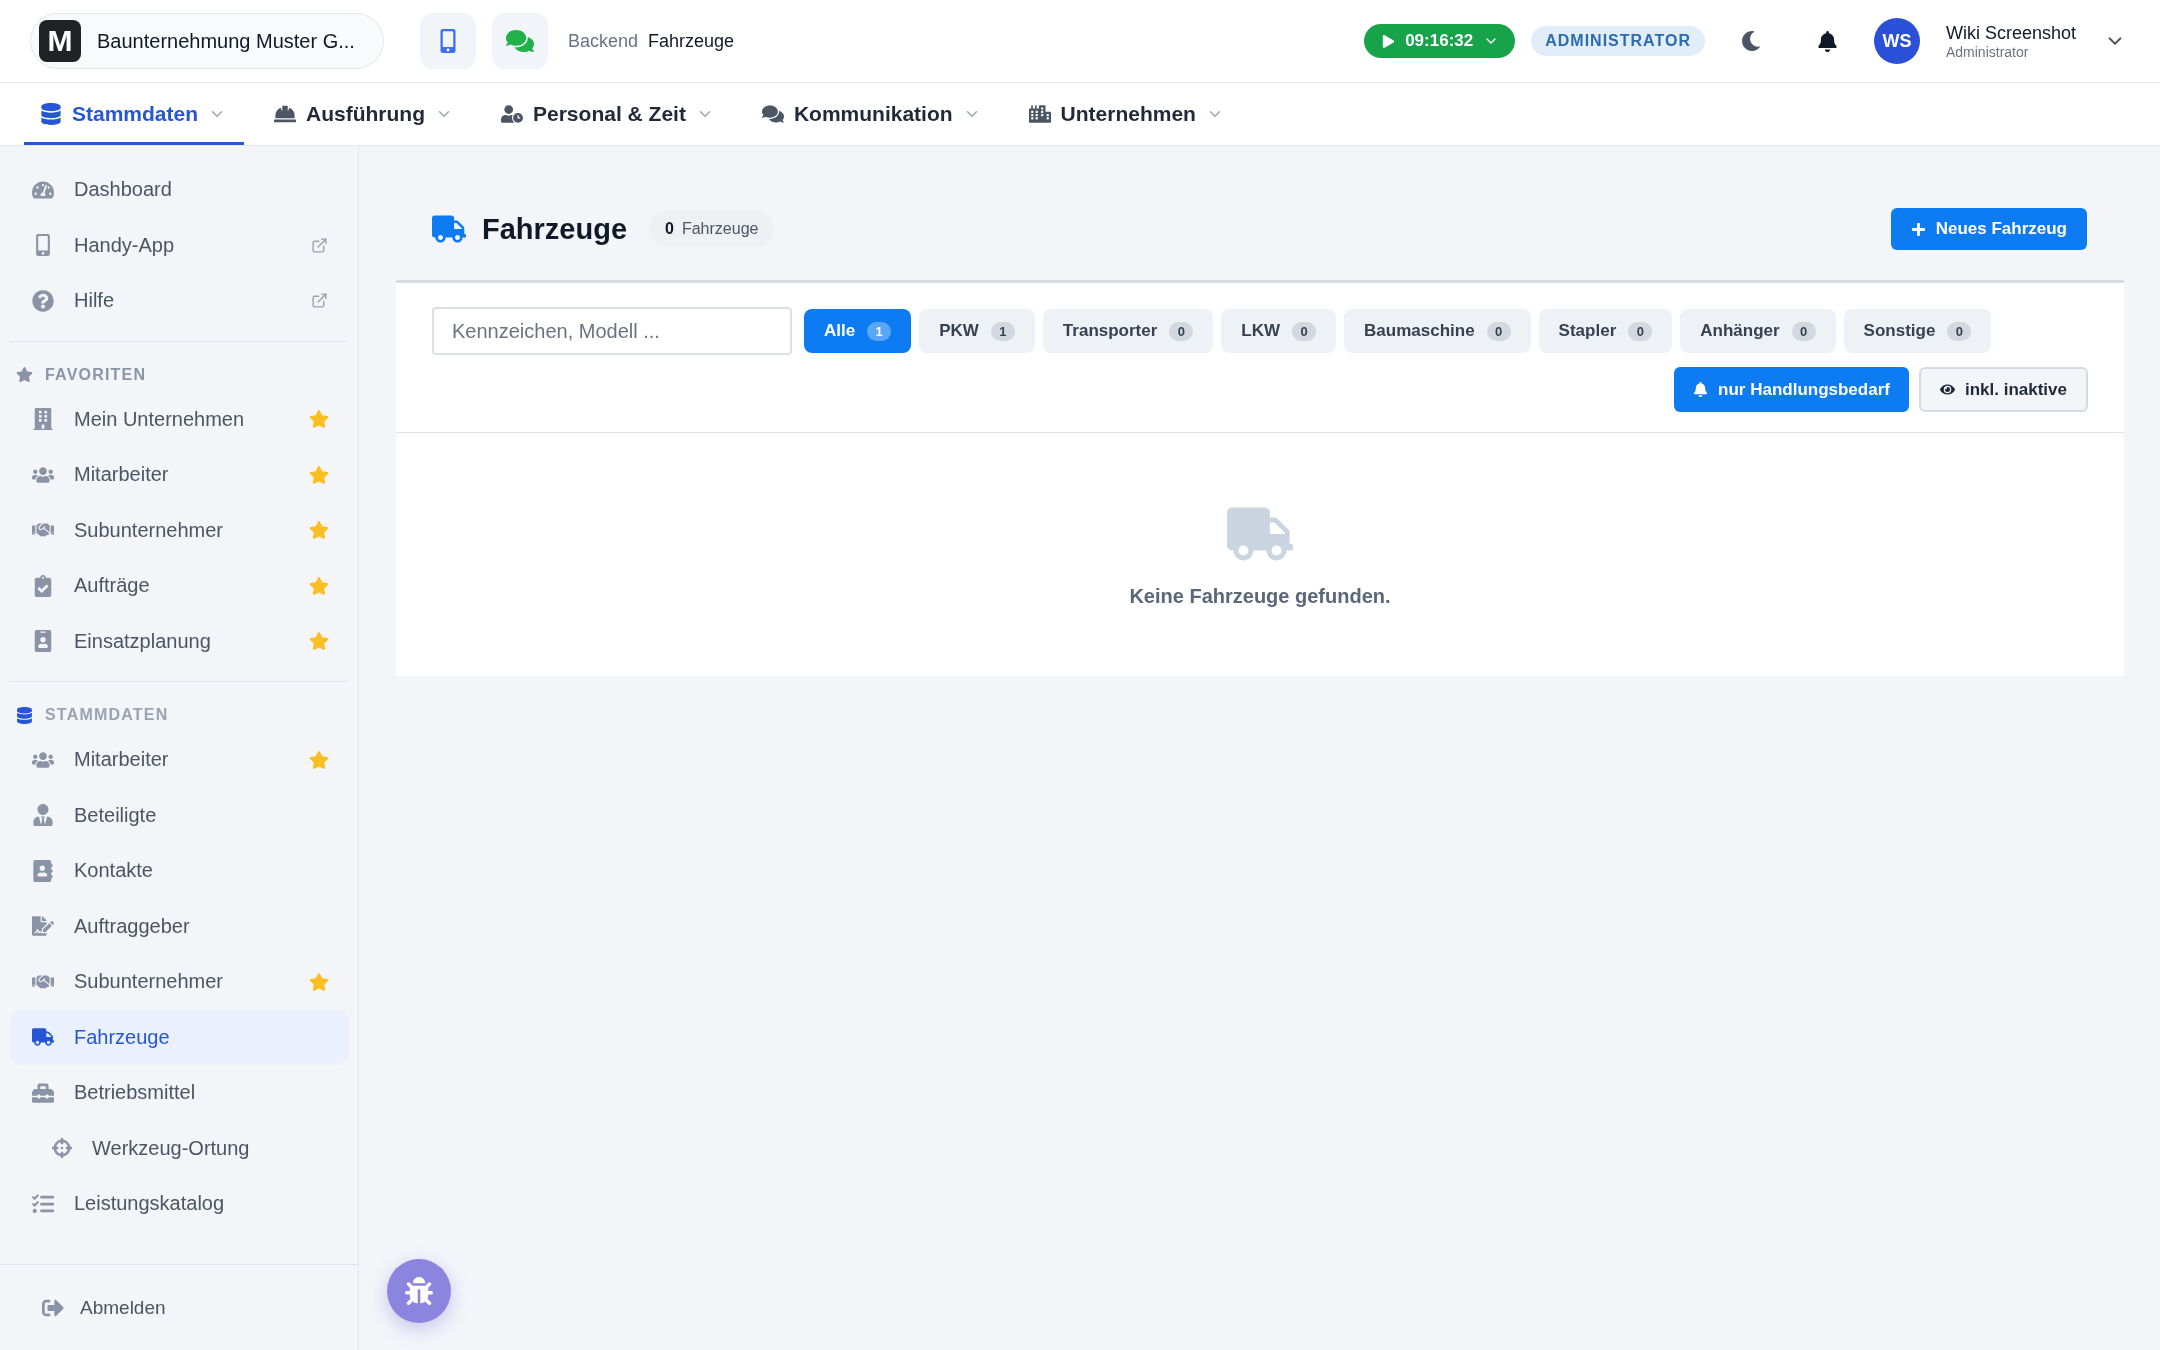  Describe the element at coordinates (1791, 389) in the screenshot. I see `filter-toggle: nur Handlungsbedarf` at that location.